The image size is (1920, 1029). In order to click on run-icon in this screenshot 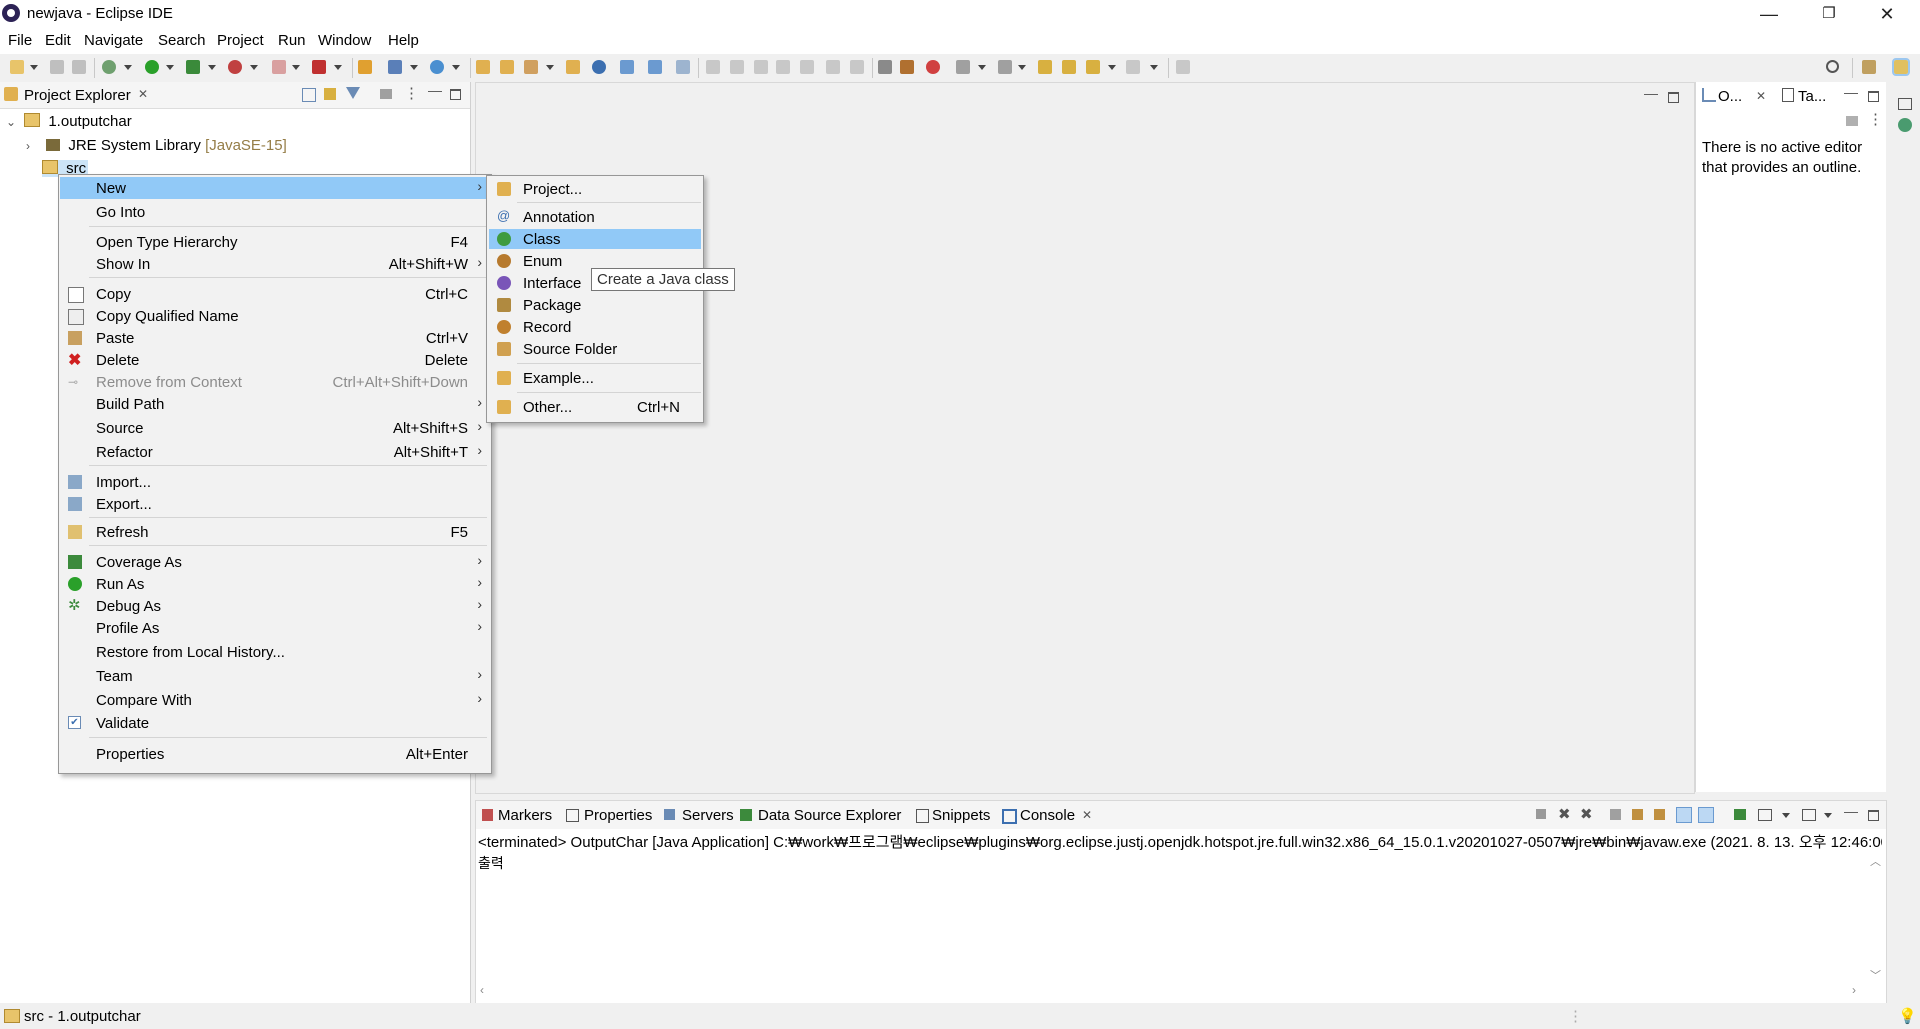, I will do `click(152, 67)`.